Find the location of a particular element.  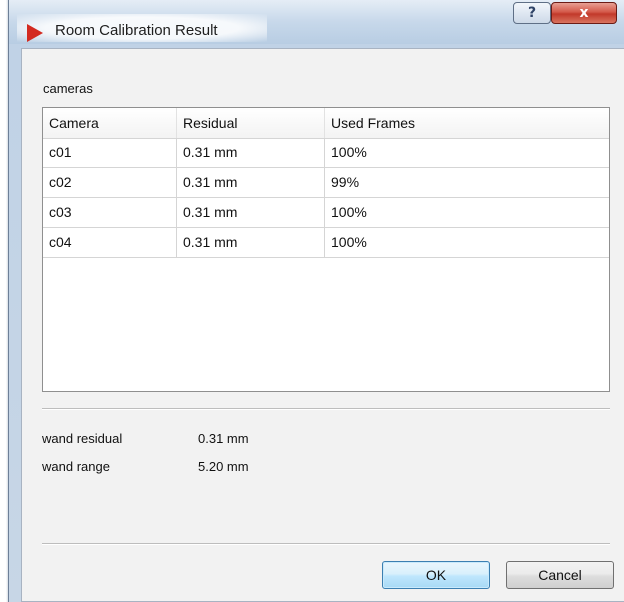

wand-residual-value: 0.31 mm is located at coordinates (223, 438).